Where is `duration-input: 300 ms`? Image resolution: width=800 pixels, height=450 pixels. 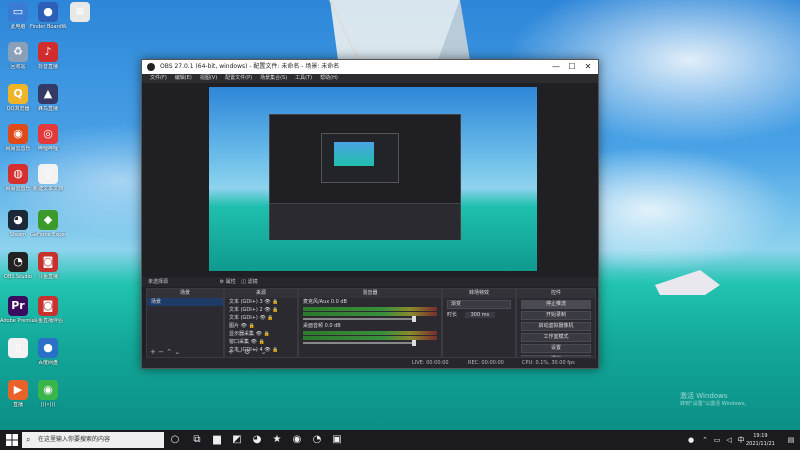 duration-input: 300 ms is located at coordinates (480, 315).